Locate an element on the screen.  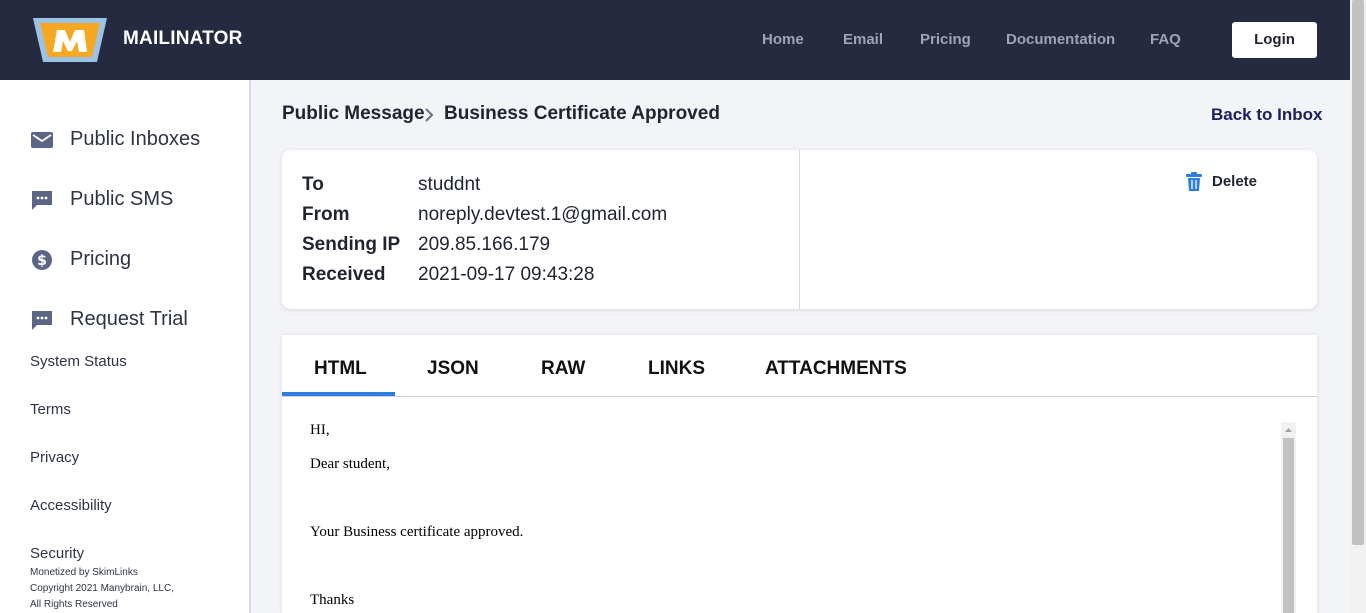
scroll-up-arrow-icon is located at coordinates (1288, 430).